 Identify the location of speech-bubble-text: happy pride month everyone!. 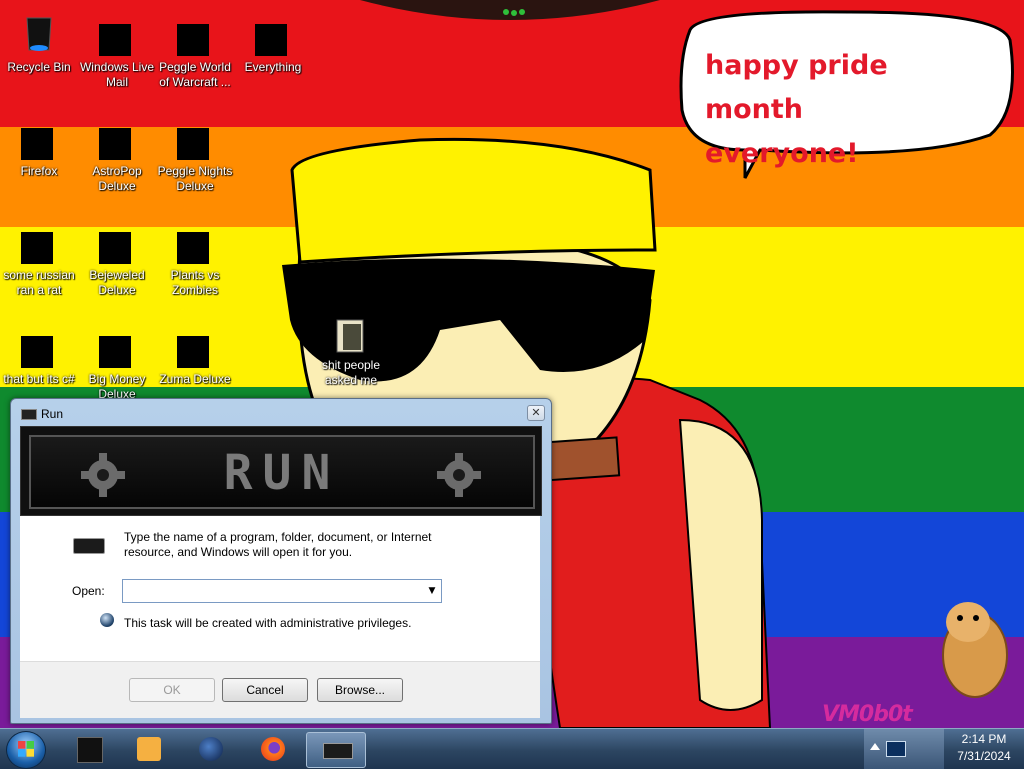
(850, 110).